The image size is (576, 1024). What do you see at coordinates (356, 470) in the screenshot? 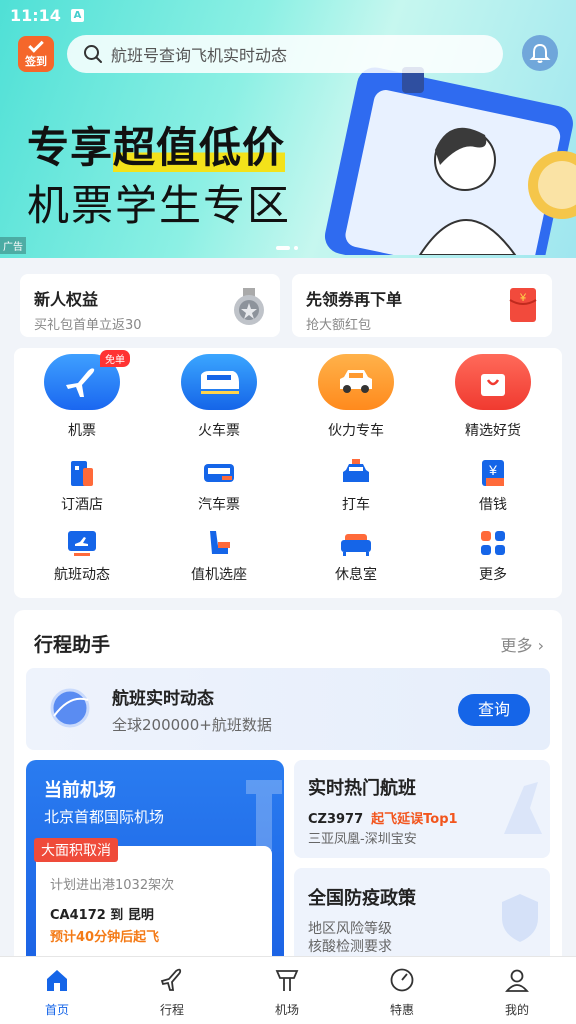
I see `taxi-icon` at bounding box center [356, 470].